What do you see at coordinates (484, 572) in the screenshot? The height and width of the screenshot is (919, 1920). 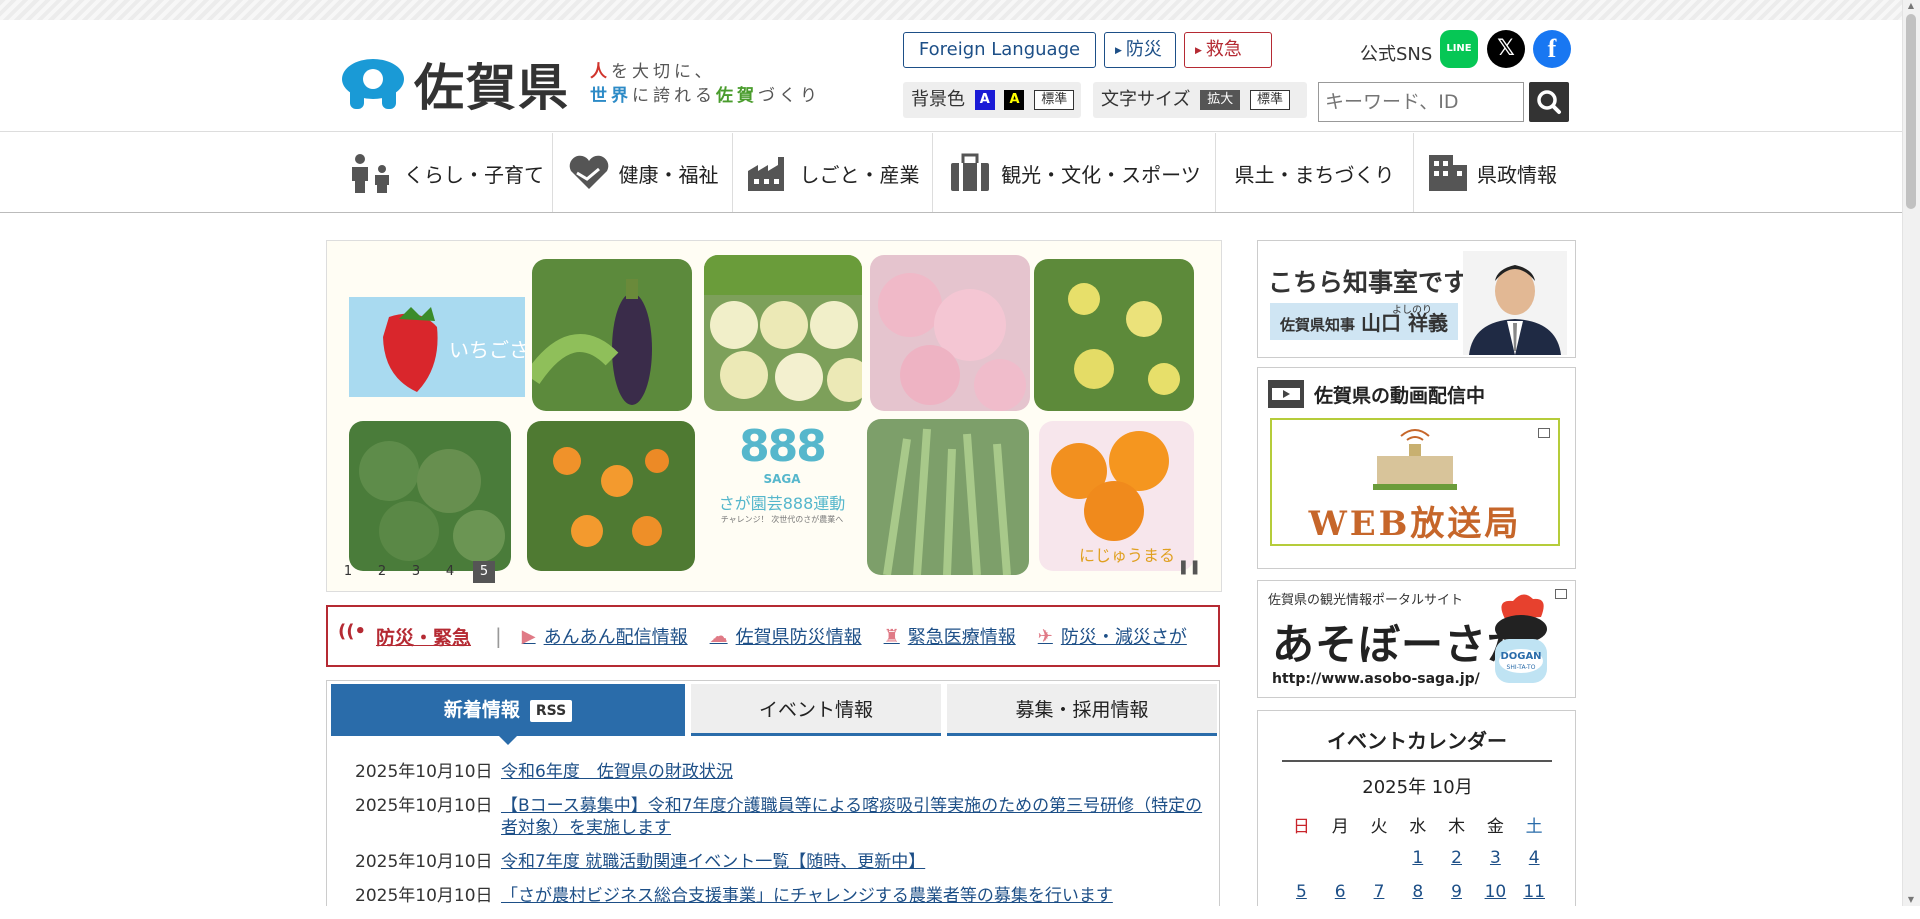 I see `slider-dot-5: 5` at bounding box center [484, 572].